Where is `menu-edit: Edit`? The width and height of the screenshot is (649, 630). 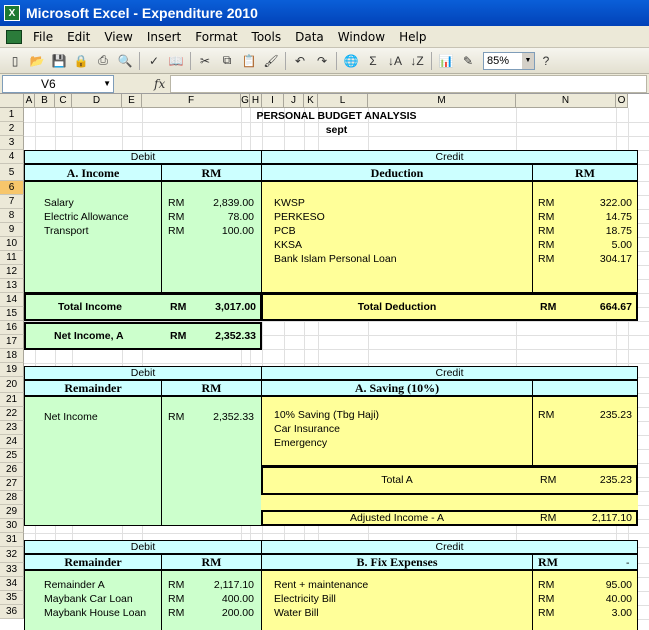 menu-edit: Edit is located at coordinates (78, 37).